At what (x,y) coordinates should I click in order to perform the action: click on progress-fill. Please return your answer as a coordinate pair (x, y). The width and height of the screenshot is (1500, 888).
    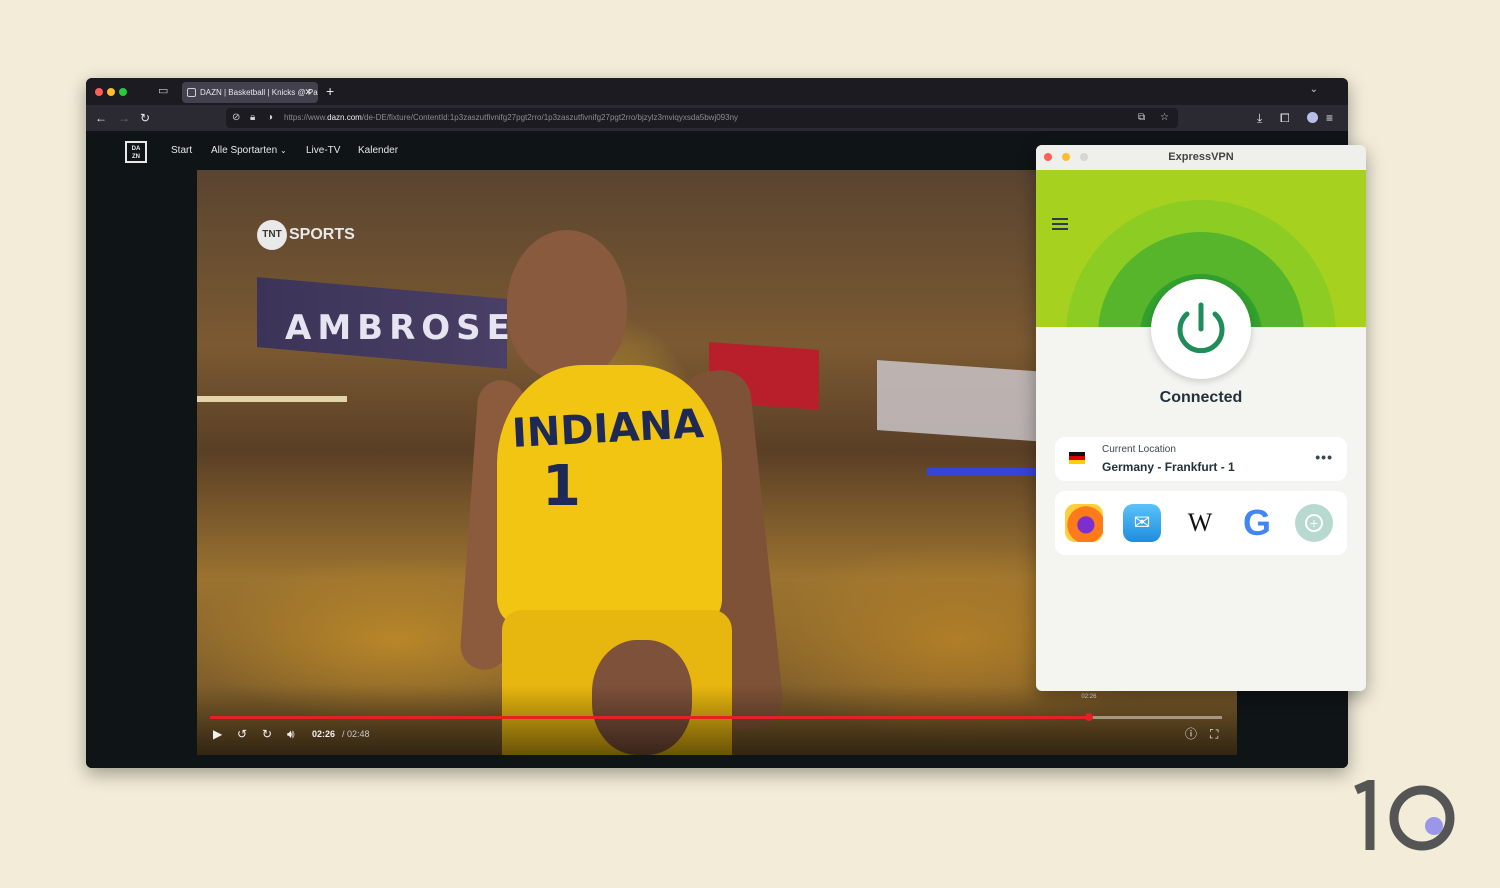
    Looking at the image, I should click on (650, 717).